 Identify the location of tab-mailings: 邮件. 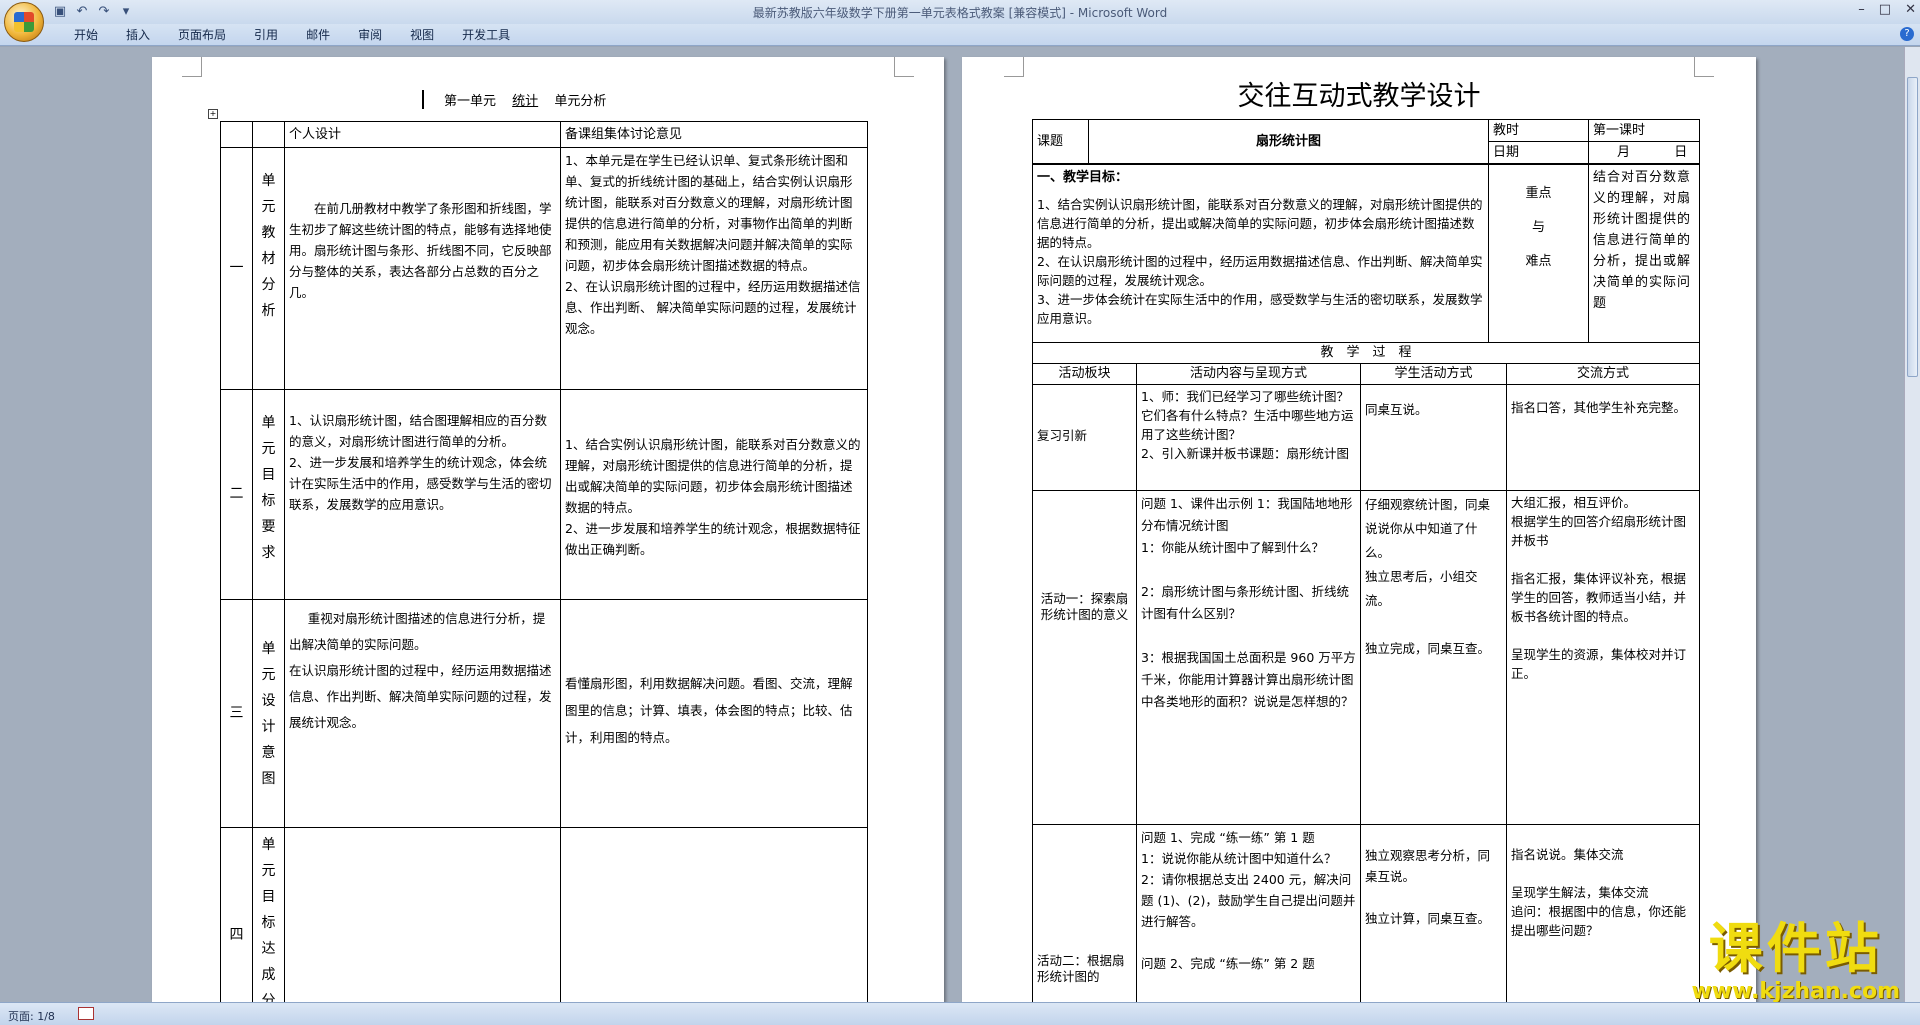
(318, 35).